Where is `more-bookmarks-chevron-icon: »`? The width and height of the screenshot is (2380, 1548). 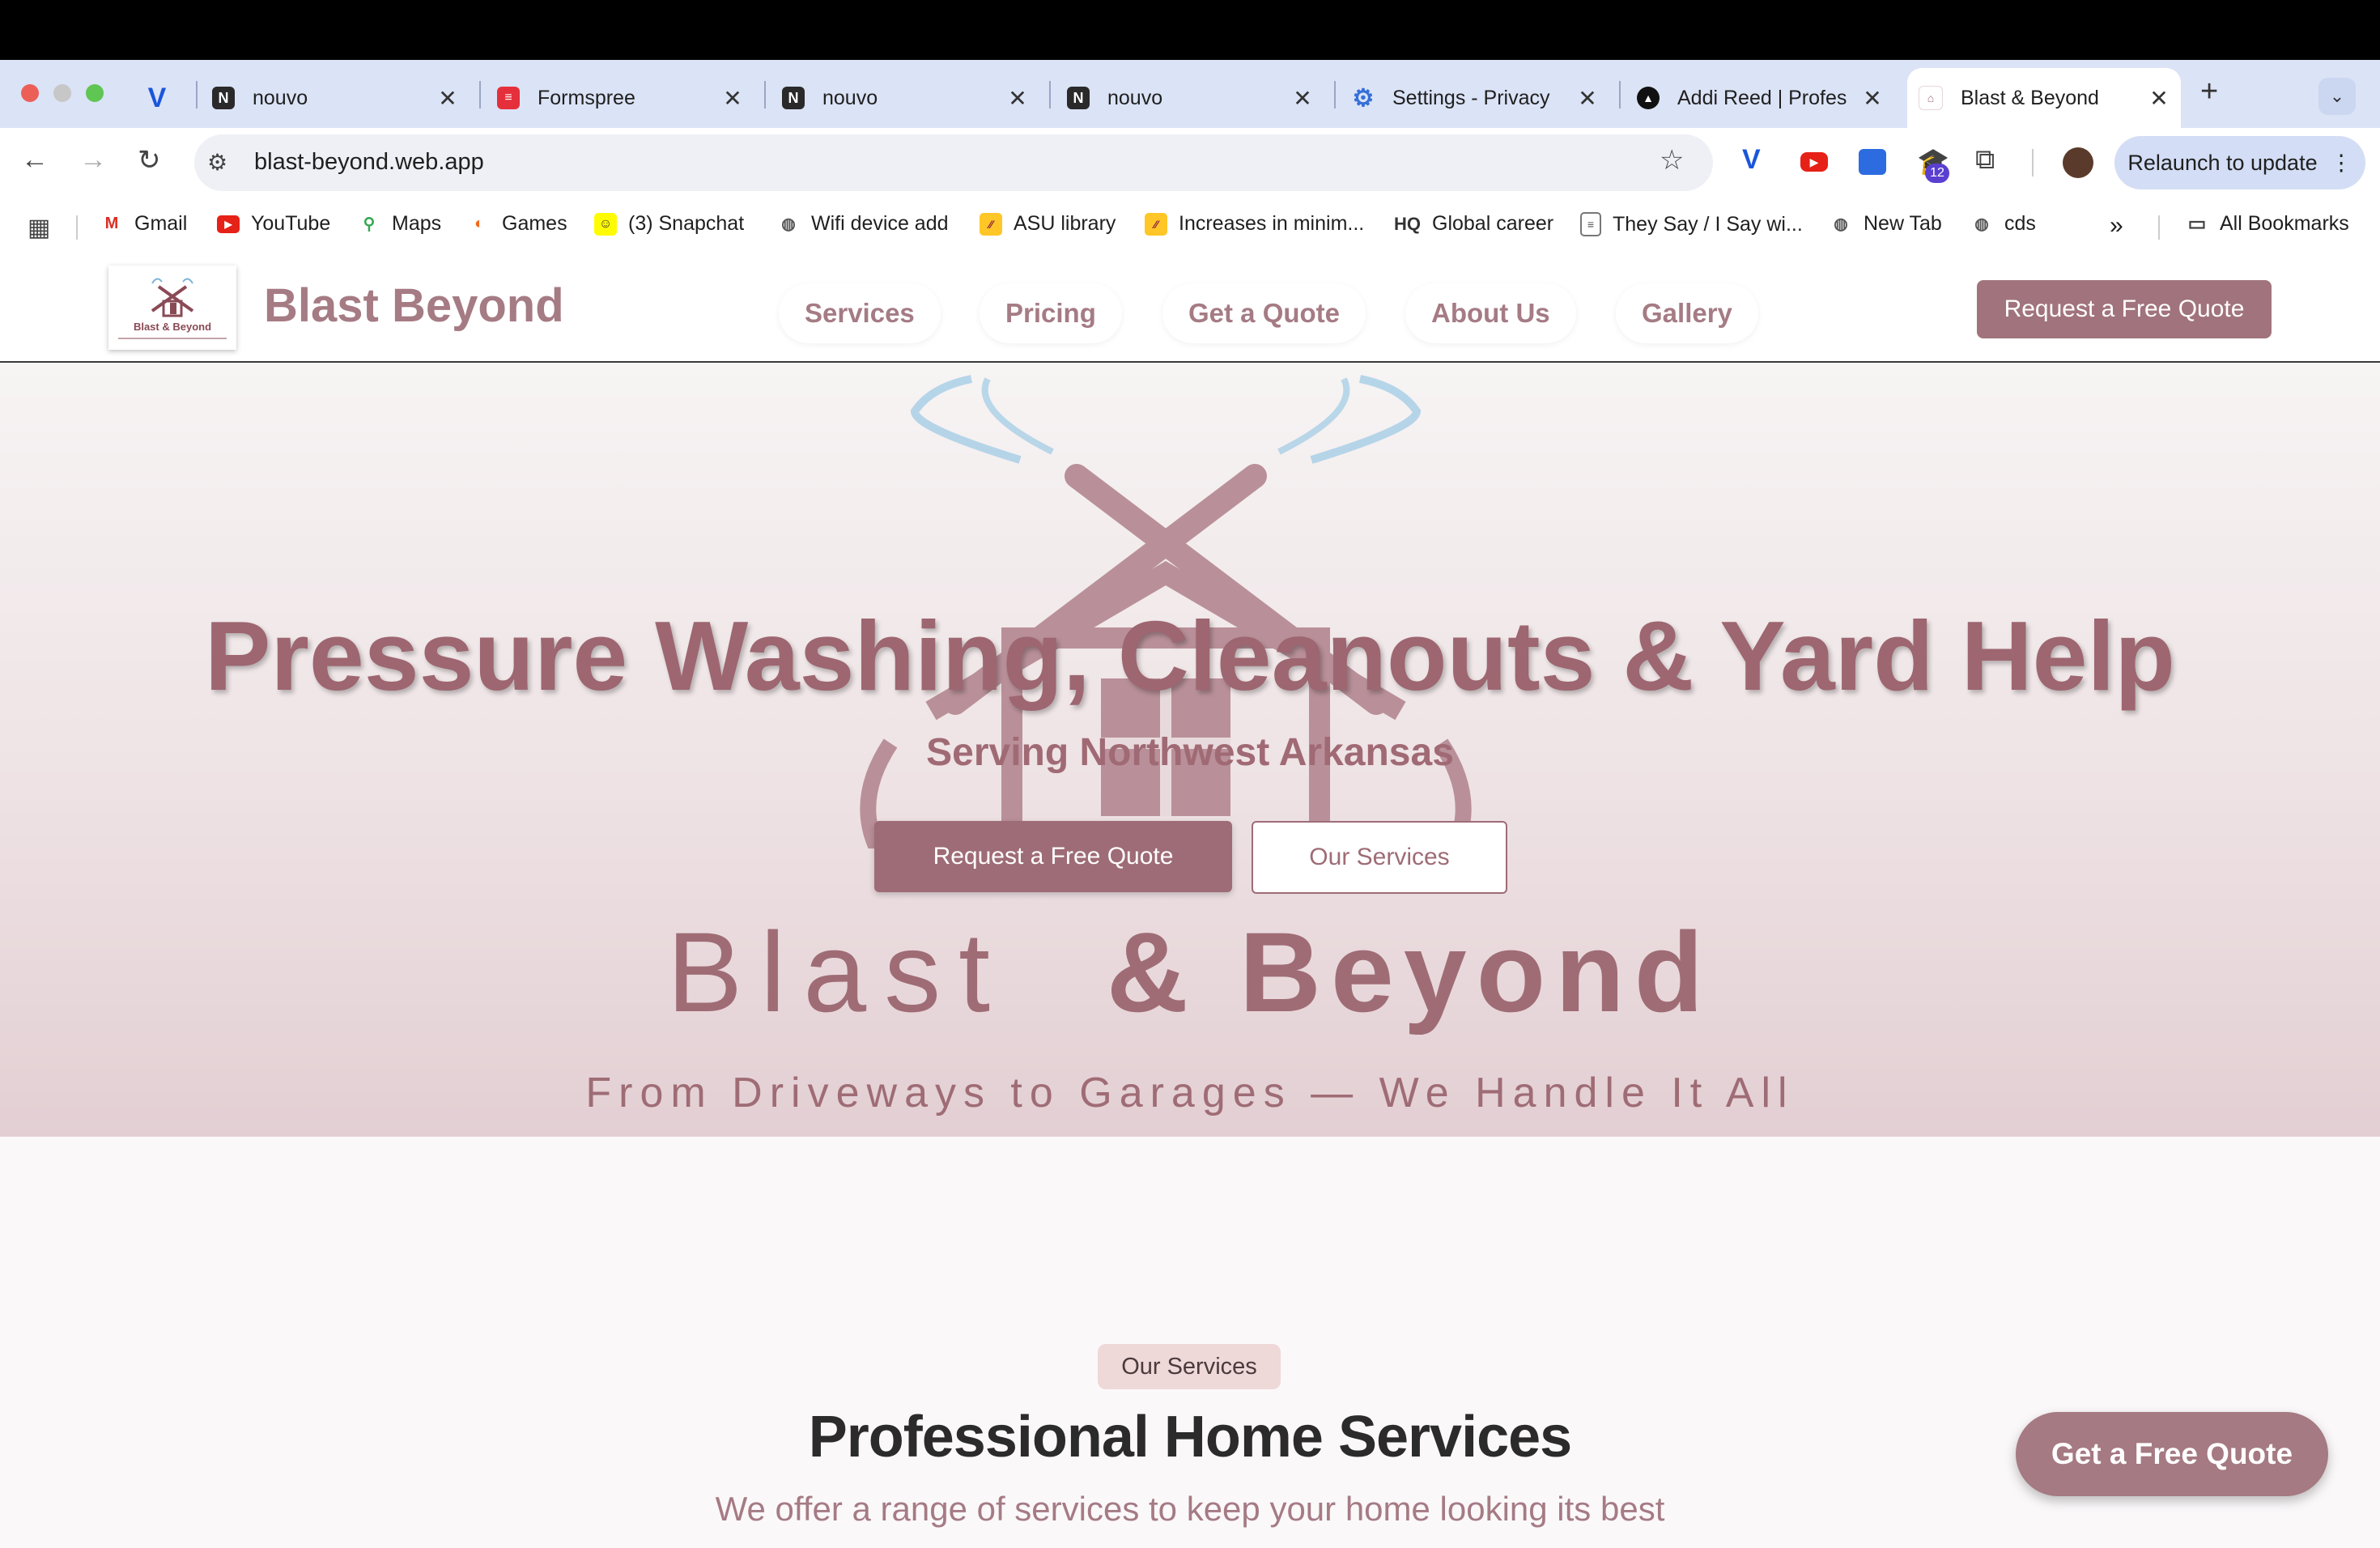 more-bookmarks-chevron-icon: » is located at coordinates (2116, 226).